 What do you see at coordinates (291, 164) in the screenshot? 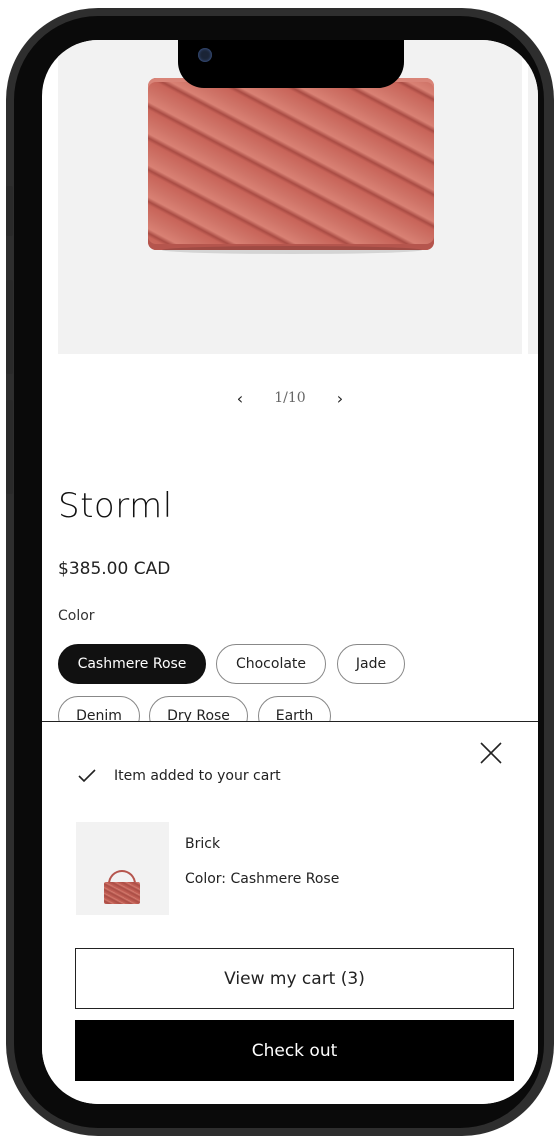
I see `bag-image` at bounding box center [291, 164].